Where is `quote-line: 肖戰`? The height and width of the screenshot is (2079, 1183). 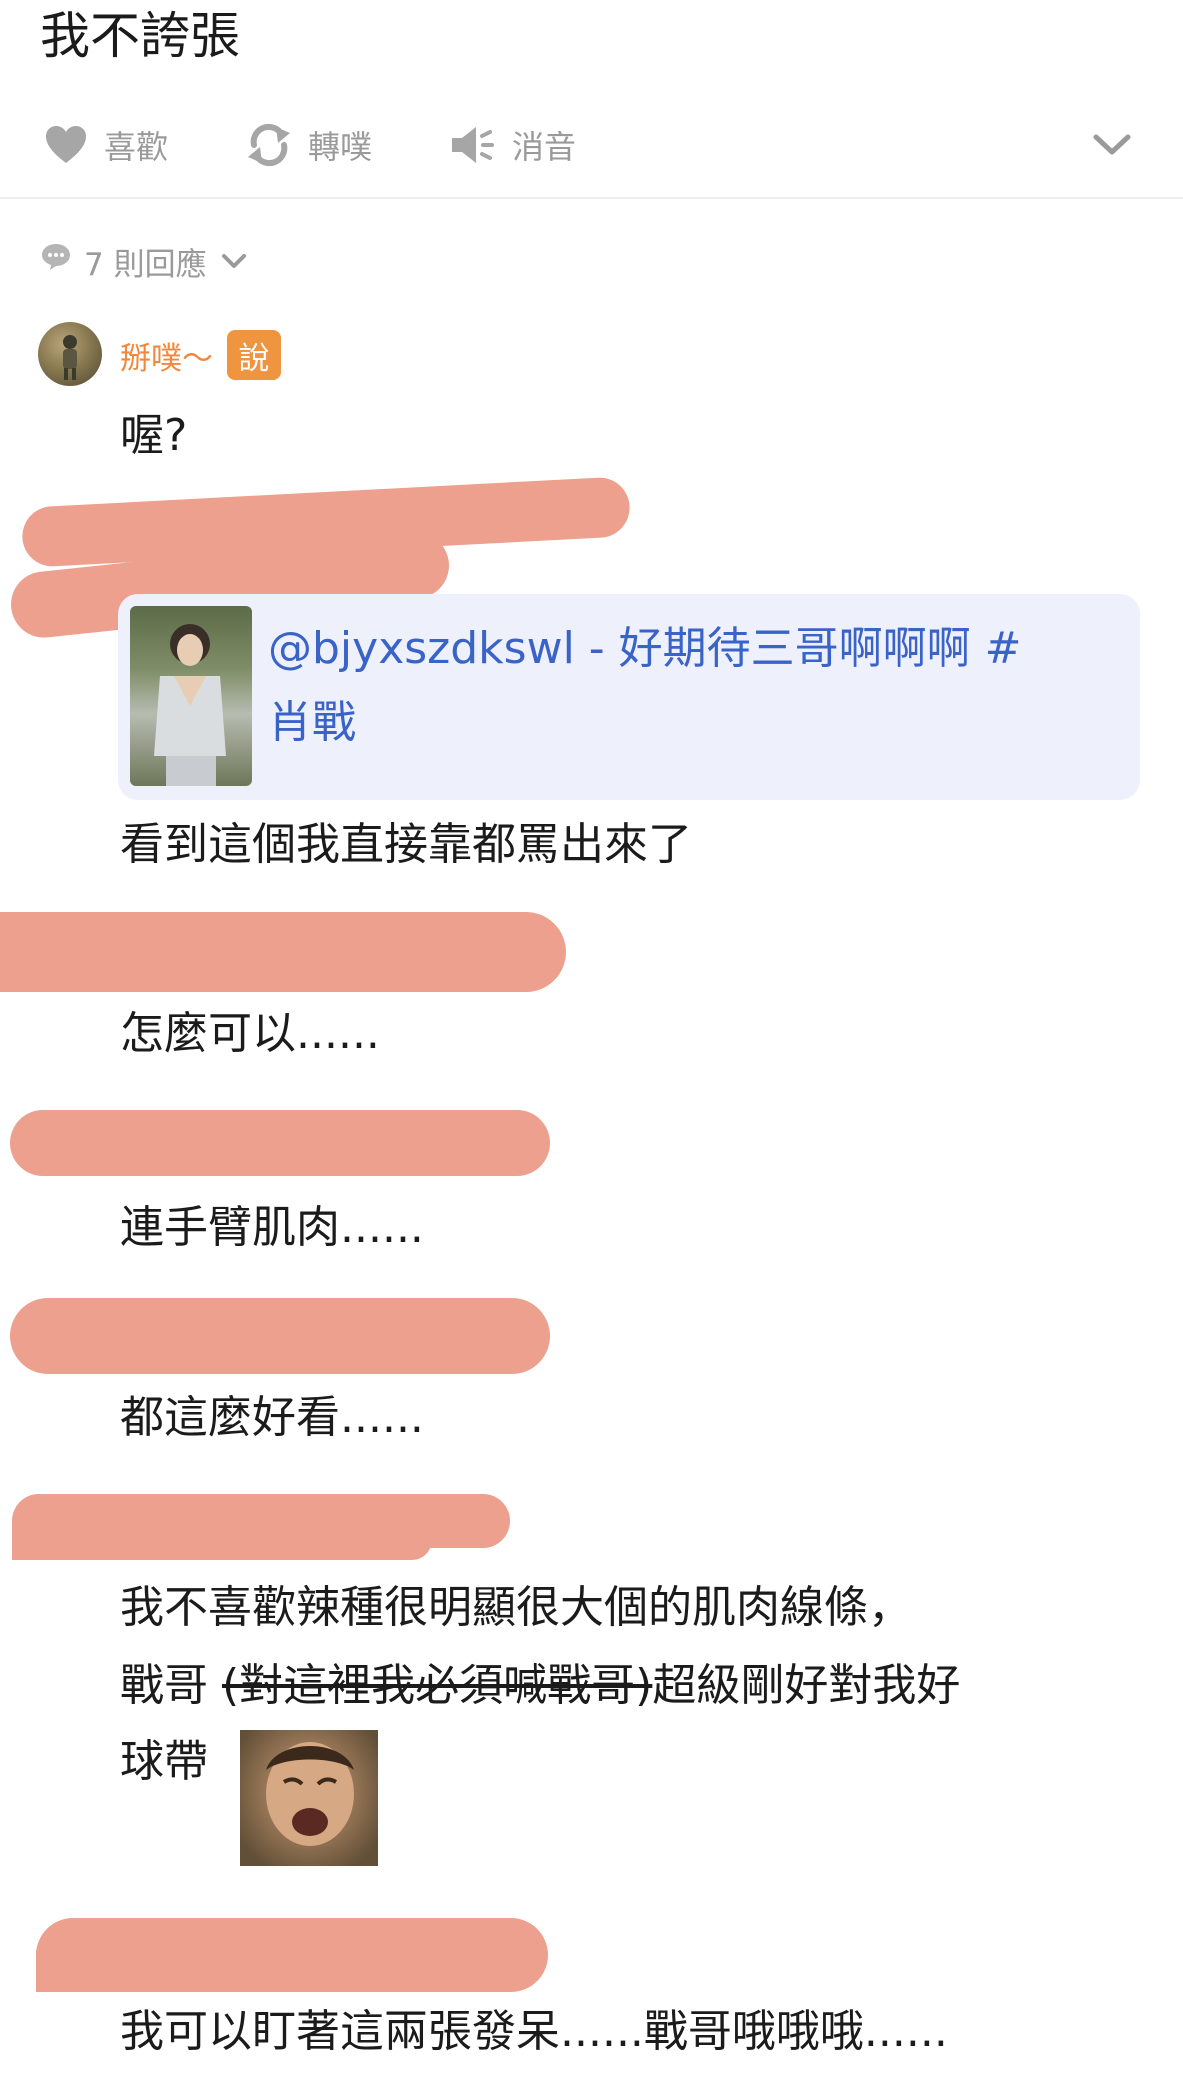 quote-line: 肖戰 is located at coordinates (312, 722).